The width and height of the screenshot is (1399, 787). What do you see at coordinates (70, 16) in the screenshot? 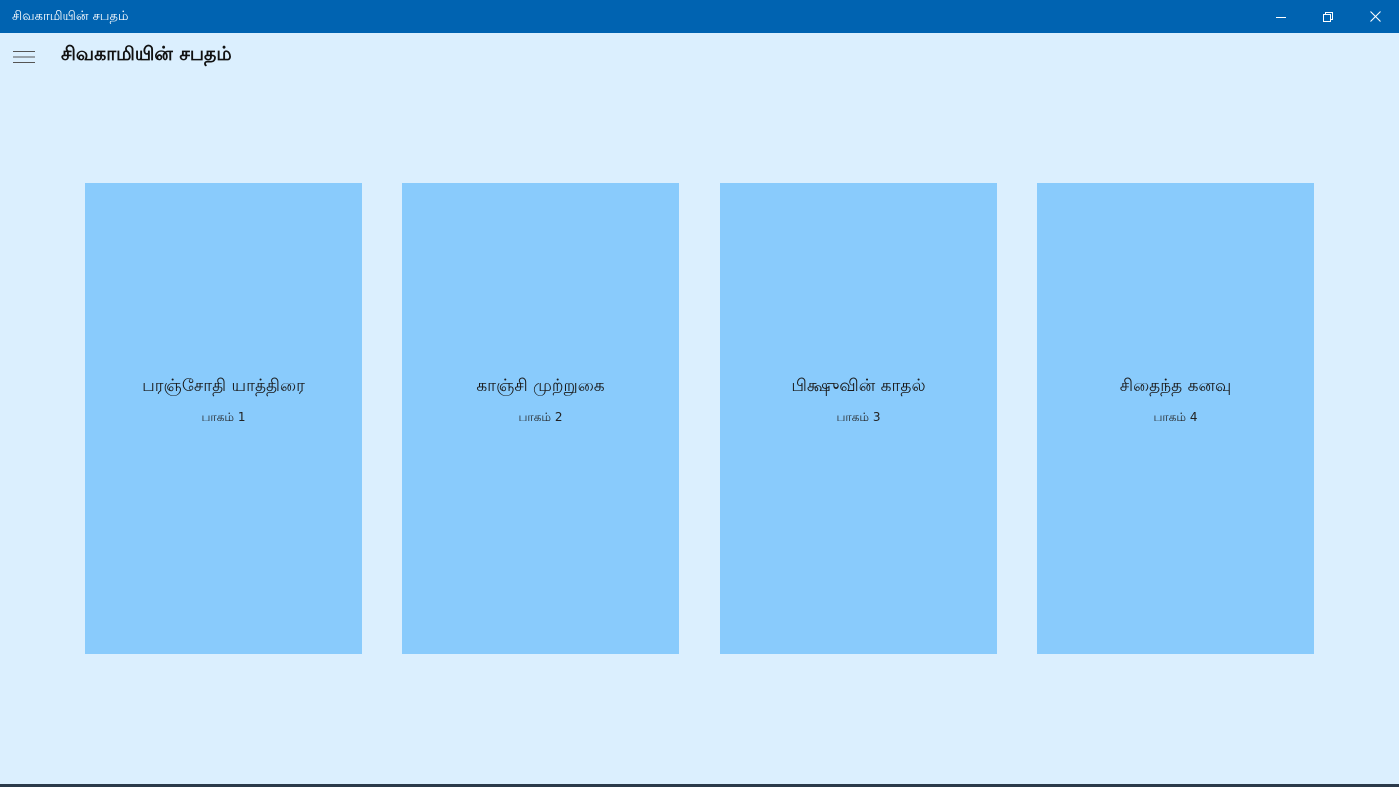
I see `window-title: சிவகாமியின் சபதம்` at bounding box center [70, 16].